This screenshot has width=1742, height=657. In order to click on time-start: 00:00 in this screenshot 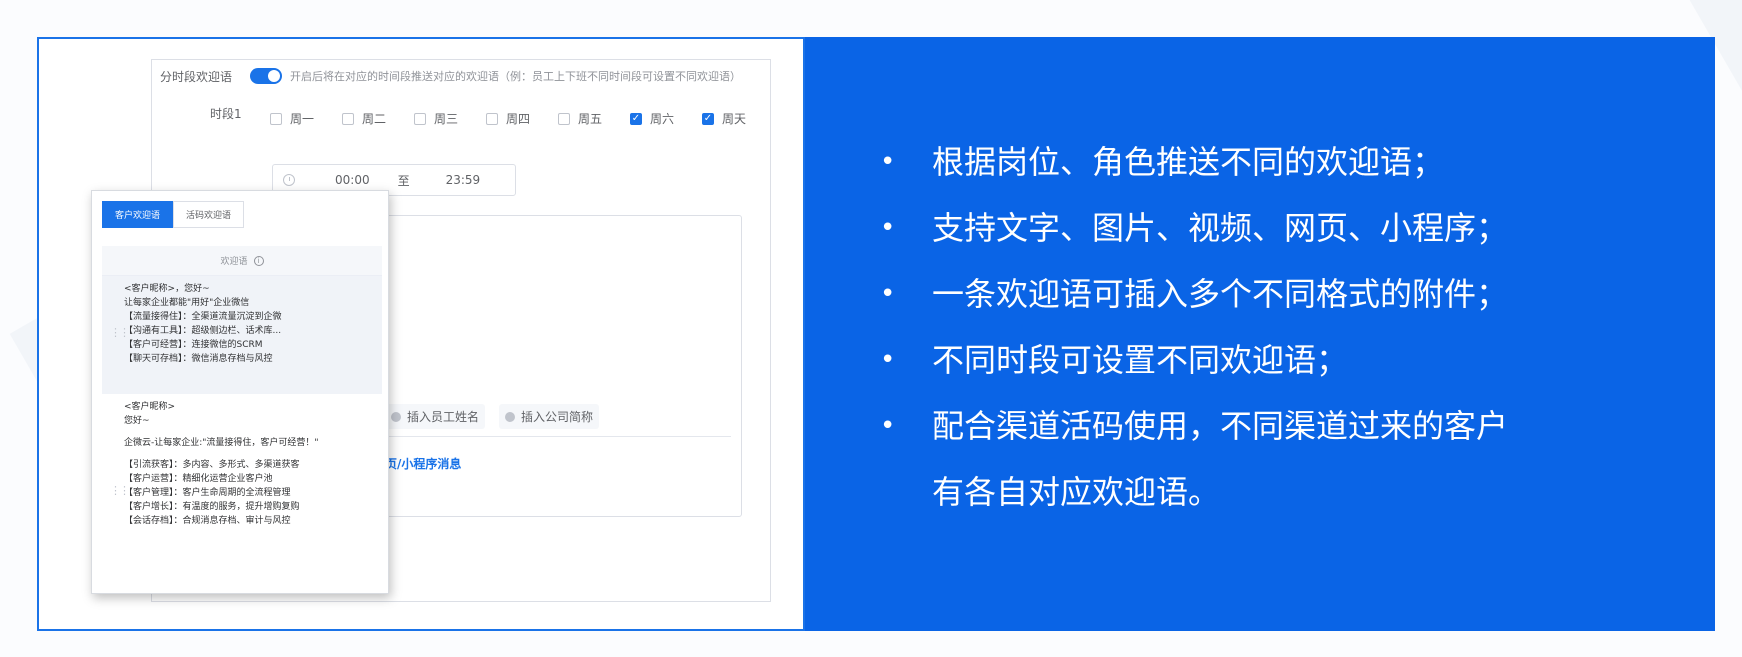, I will do `click(352, 180)`.